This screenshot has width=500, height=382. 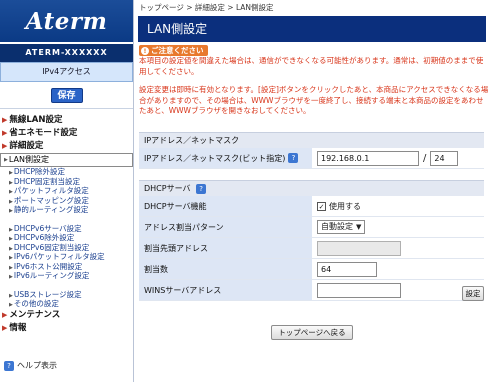 What do you see at coordinates (311, 140) in the screenshot?
I see `ip-section-heading: IPアドレス／ネットマスク` at bounding box center [311, 140].